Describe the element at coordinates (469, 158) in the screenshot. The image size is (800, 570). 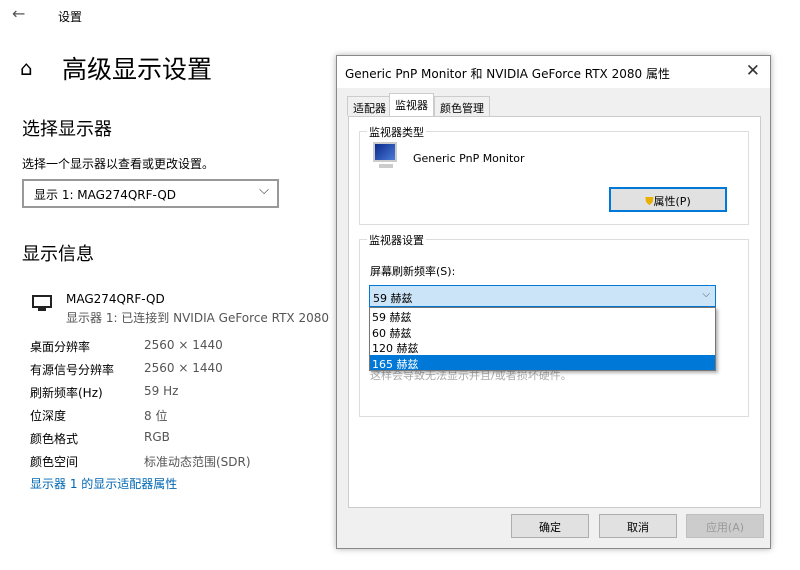
I see `monitor-type-name: Generic PnP Monitor` at that location.